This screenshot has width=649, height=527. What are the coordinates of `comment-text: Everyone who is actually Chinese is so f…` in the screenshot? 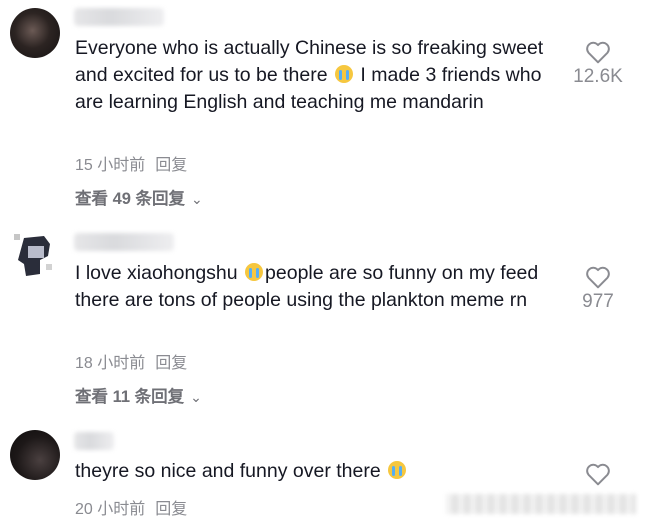 It's located at (310, 75).